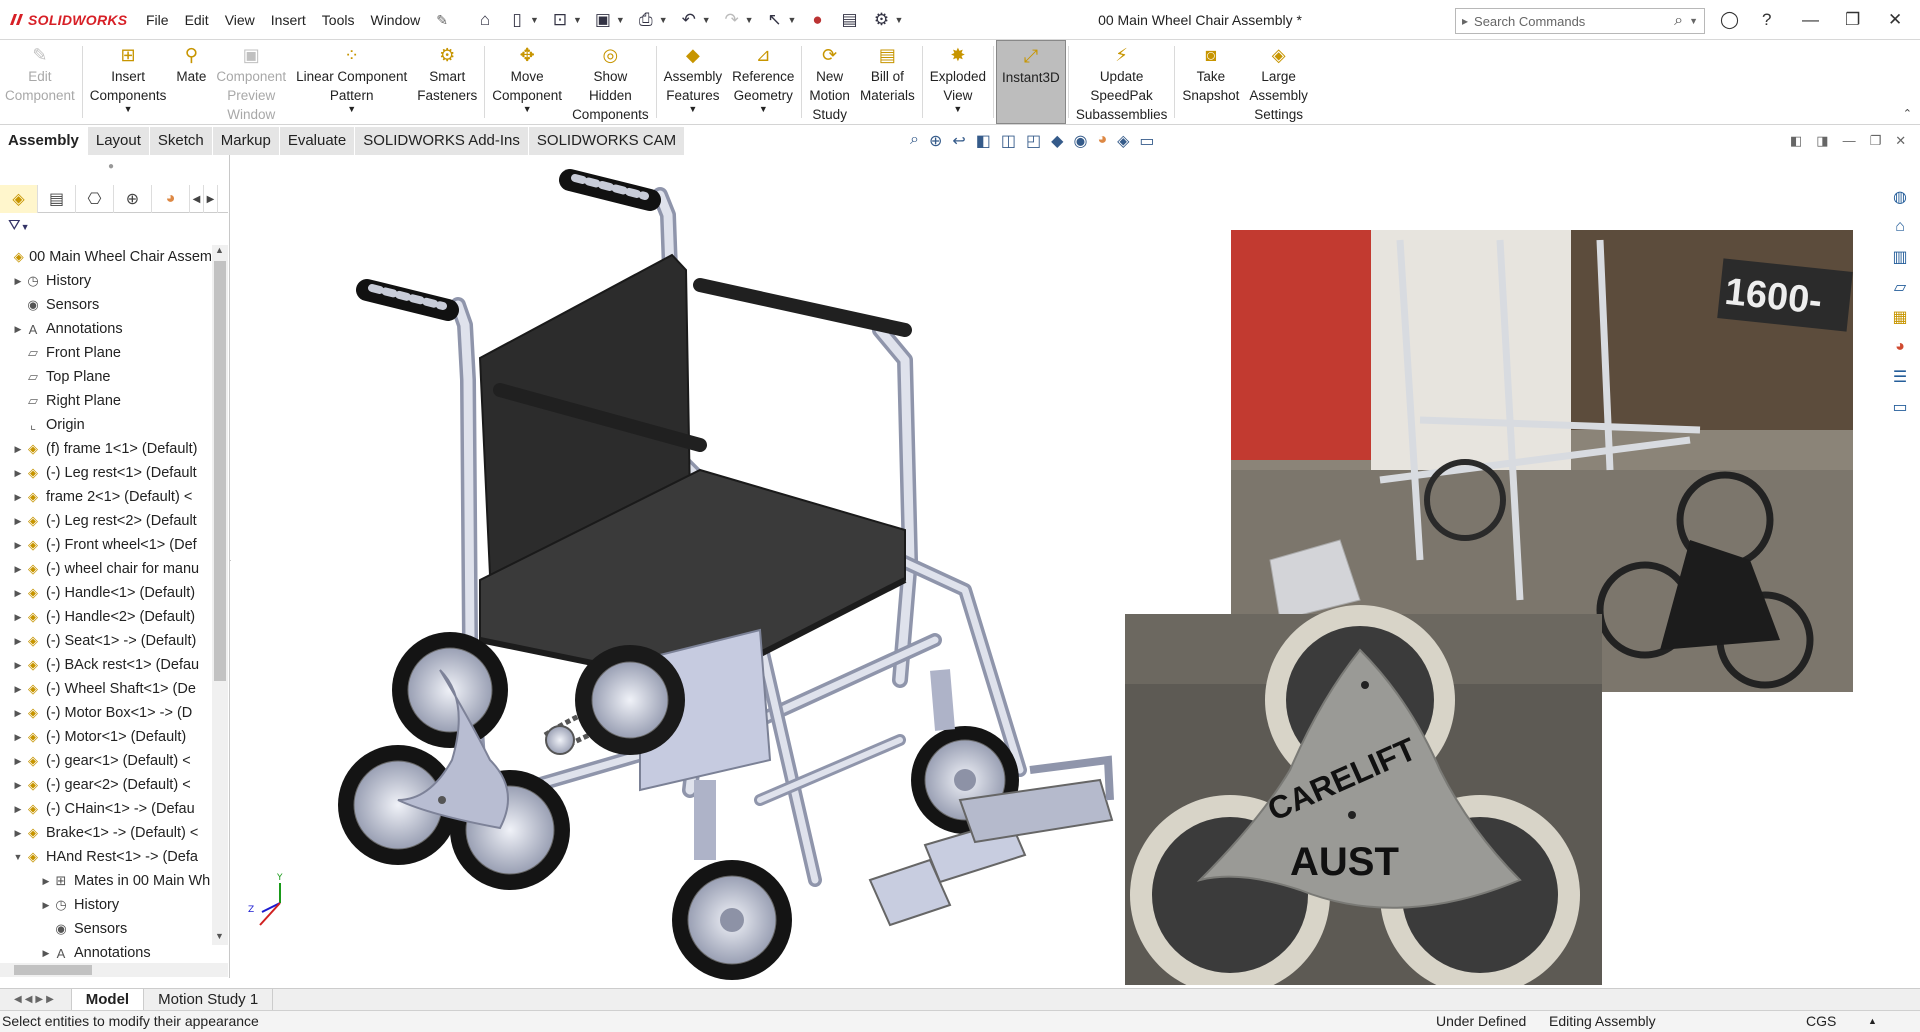 This screenshot has width=1920, height=1032. What do you see at coordinates (220, 471) in the screenshot?
I see `tree-scroll-thumb` at bounding box center [220, 471].